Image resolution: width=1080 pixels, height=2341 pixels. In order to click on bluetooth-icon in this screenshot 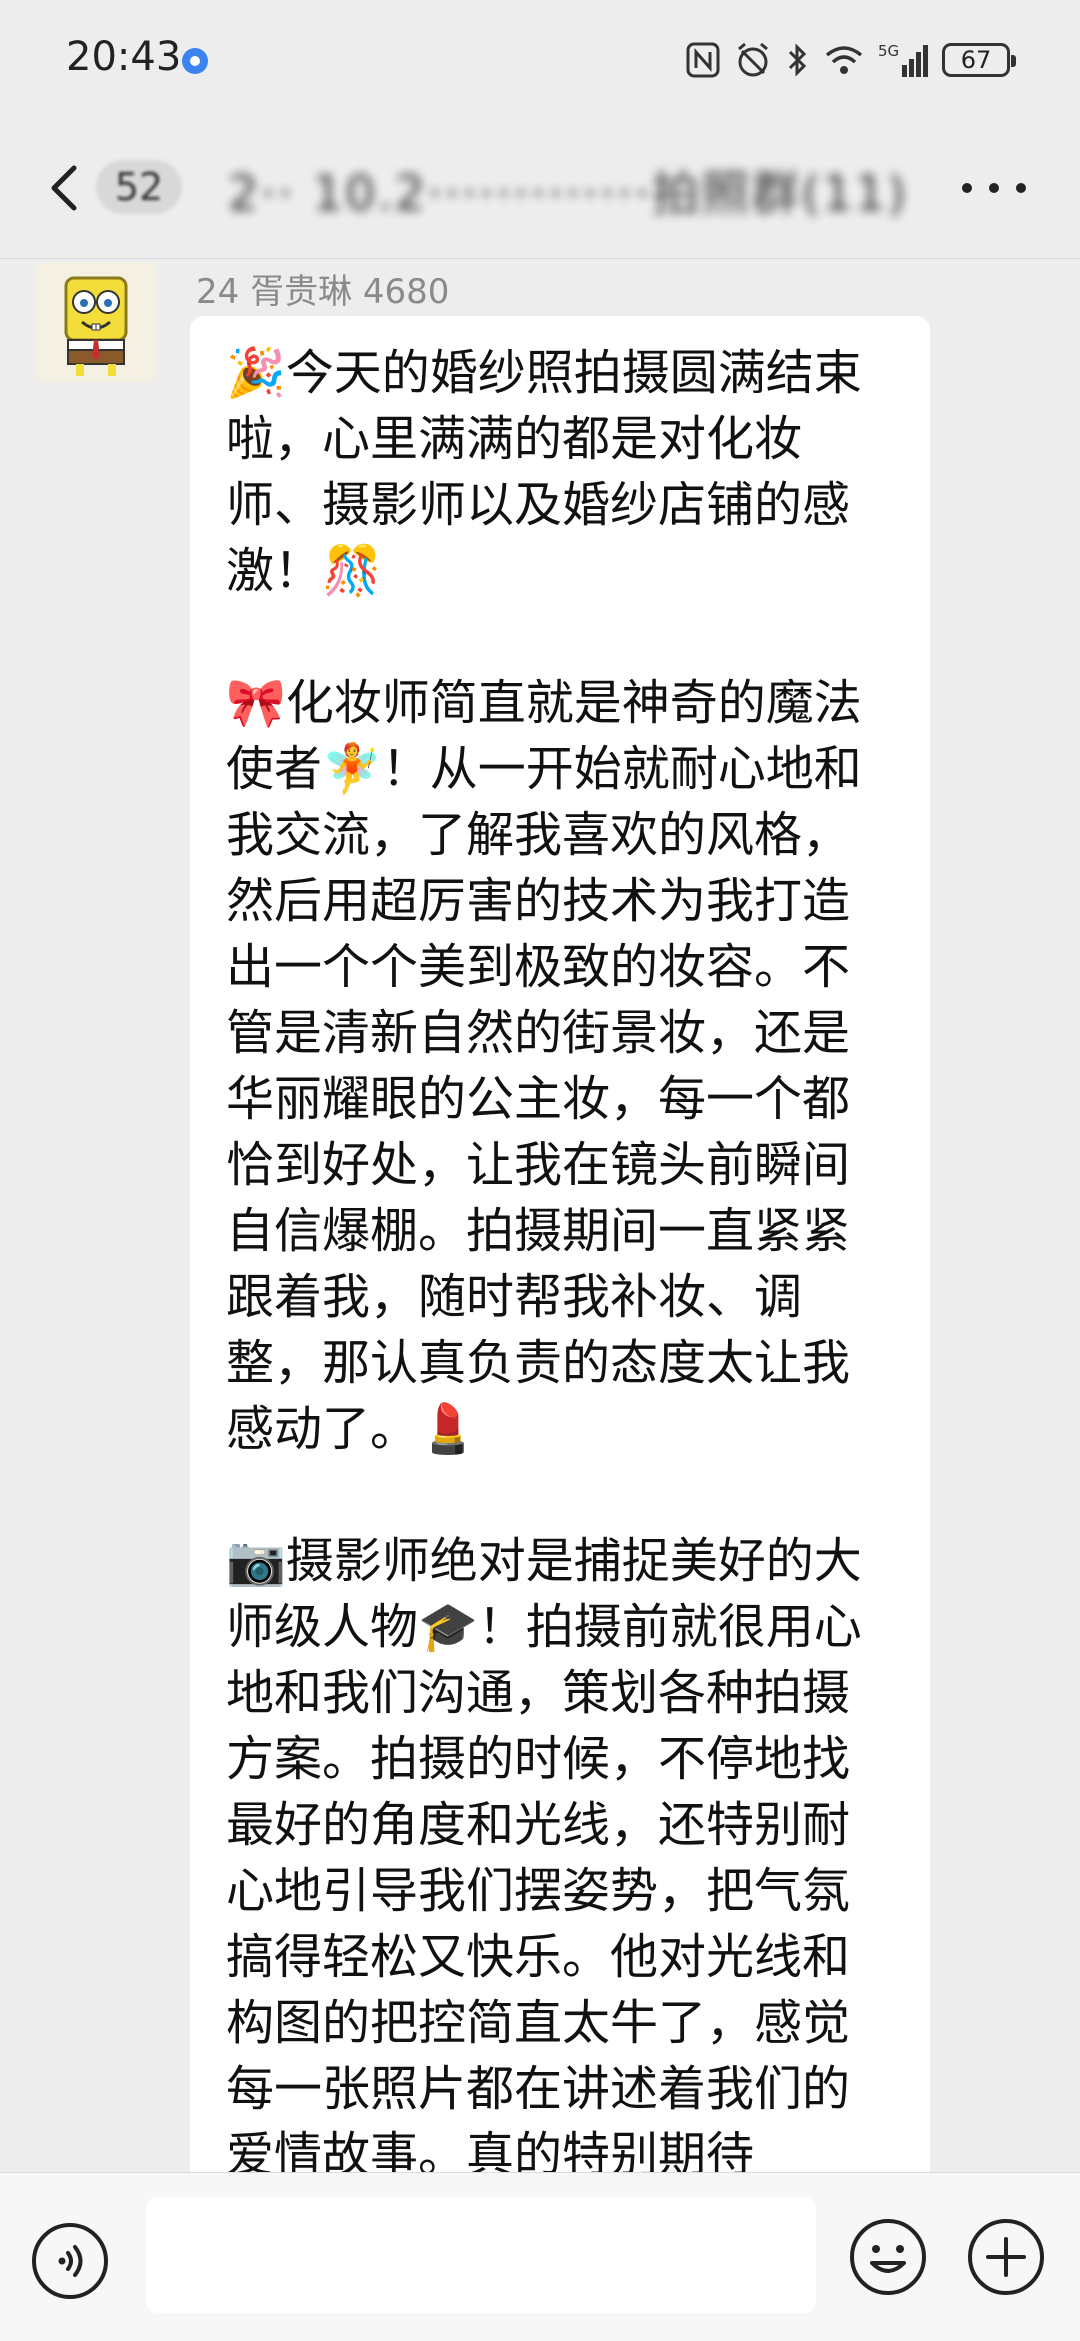, I will do `click(798, 60)`.